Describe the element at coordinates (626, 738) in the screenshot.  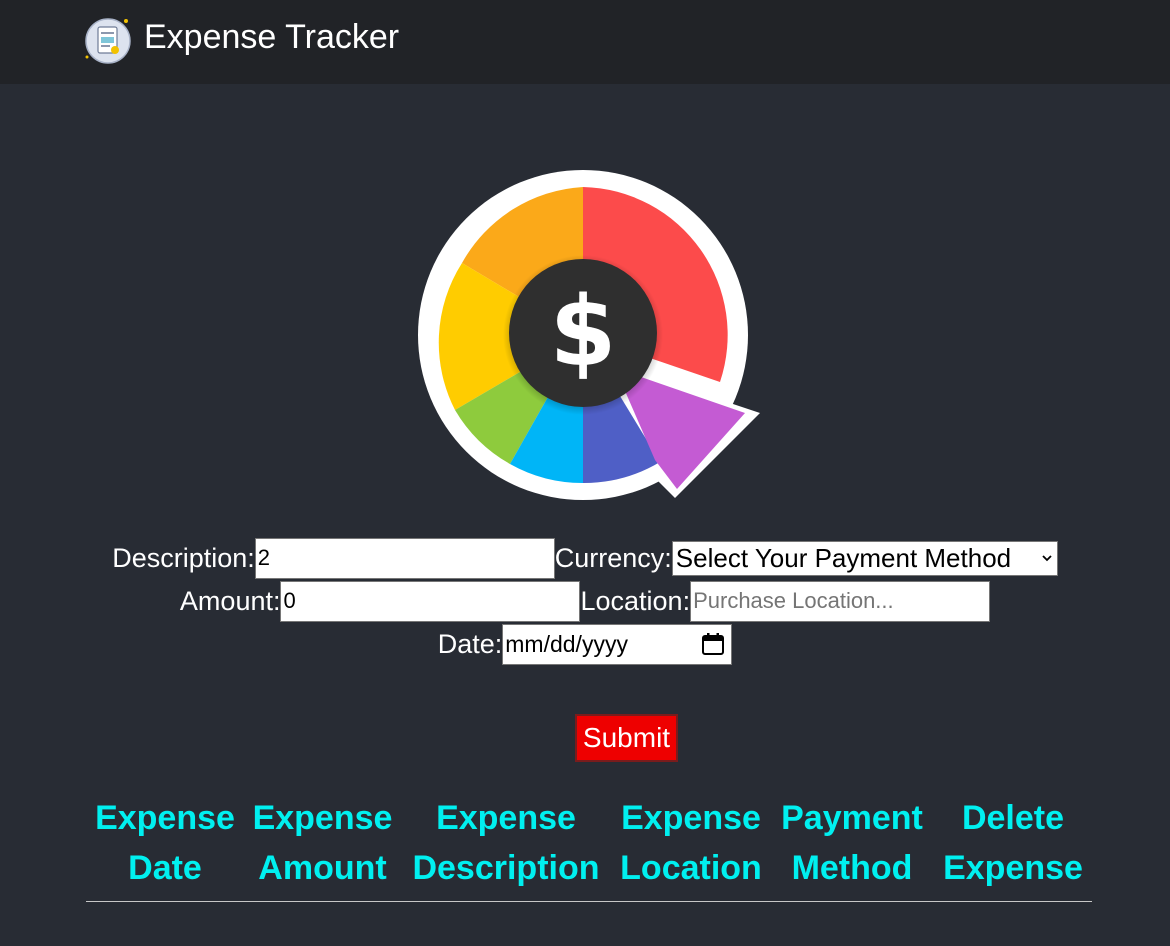
I see `submit-button: Submit` at that location.